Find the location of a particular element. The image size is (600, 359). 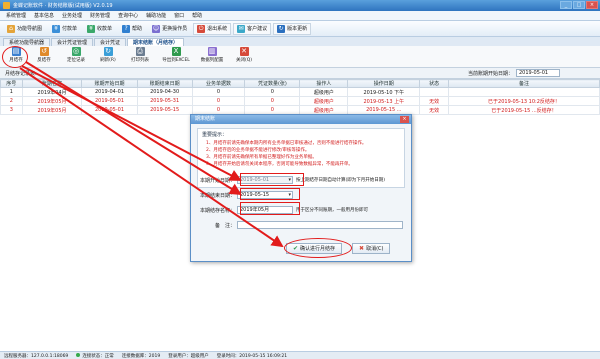

arrow-to-end-date is located at coordinates (133, 128).